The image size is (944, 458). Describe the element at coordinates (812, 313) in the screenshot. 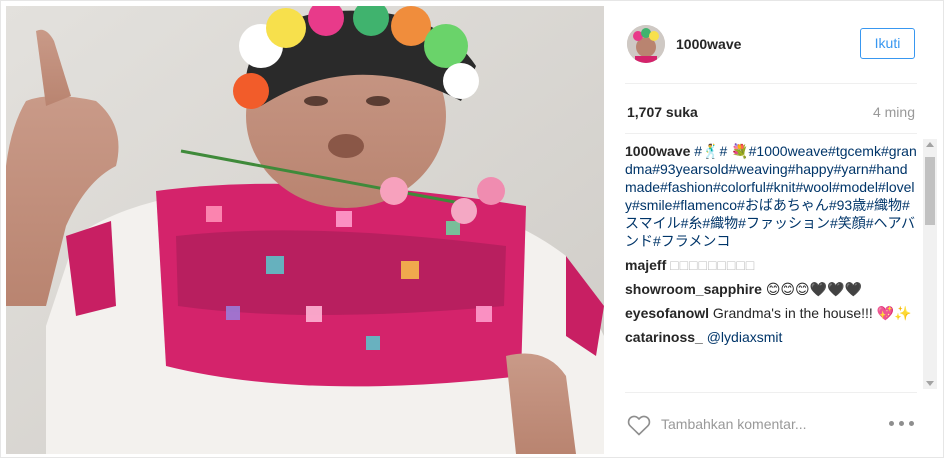

I see `comment-text: Grandma's in the house!!! 💖✨` at that location.